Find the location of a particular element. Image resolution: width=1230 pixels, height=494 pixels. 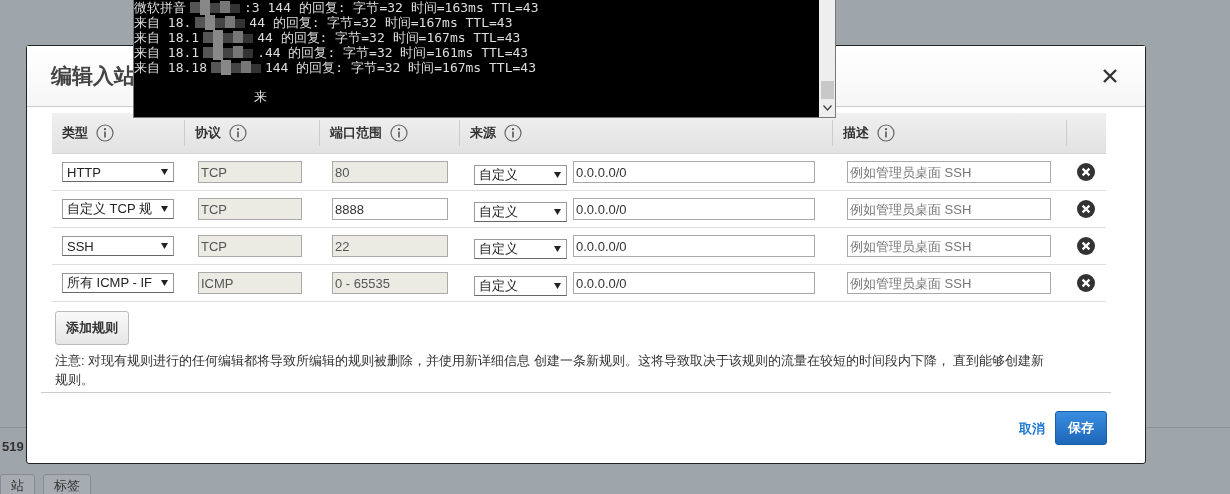

save-button: 保存 is located at coordinates (1081, 428).